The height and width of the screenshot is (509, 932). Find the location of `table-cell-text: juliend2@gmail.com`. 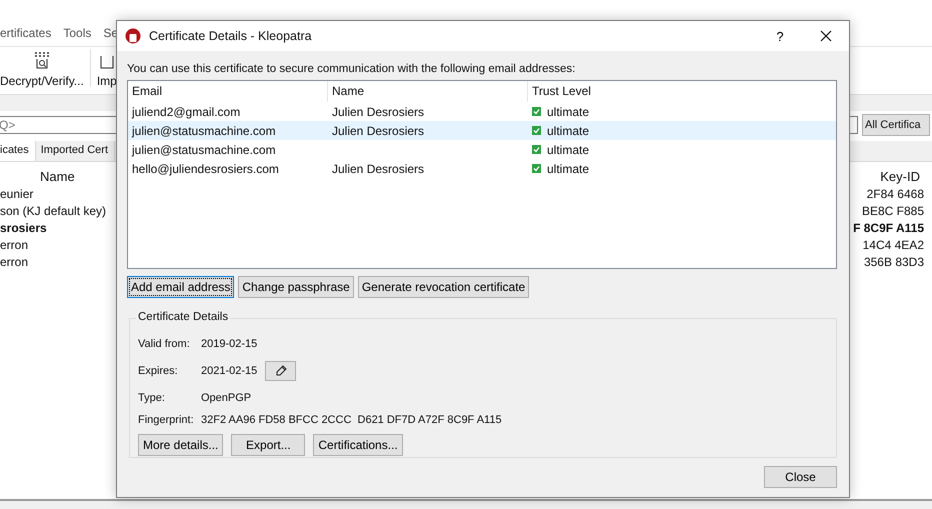

table-cell-text: juliend2@gmail.com is located at coordinates (186, 111).